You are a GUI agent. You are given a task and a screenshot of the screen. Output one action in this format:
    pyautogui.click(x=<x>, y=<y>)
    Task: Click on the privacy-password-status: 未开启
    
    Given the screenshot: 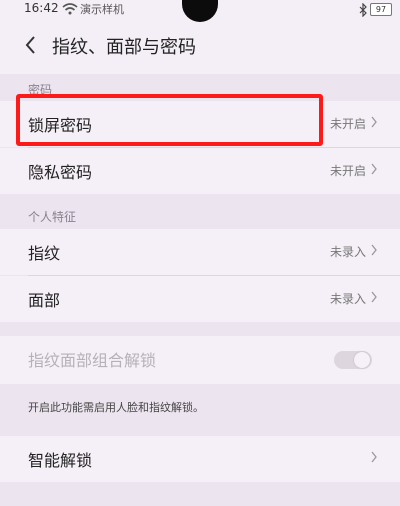 What is the action you would take?
    pyautogui.click(x=347, y=171)
    